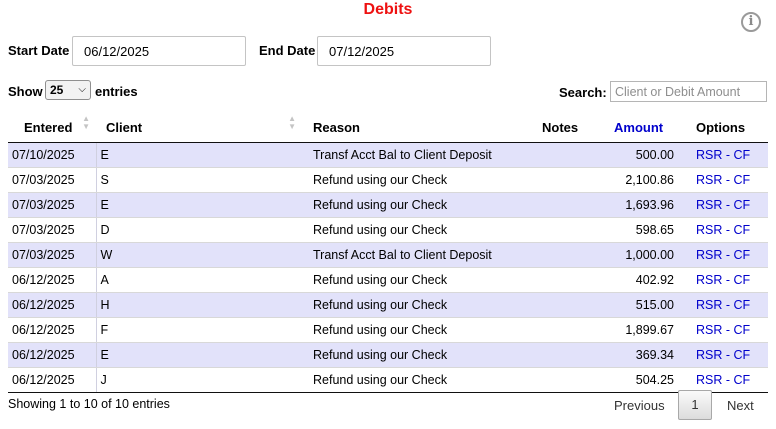 Image resolution: width=776 pixels, height=429 pixels. Describe the element at coordinates (740, 405) in the screenshot. I see `next-page-button: Next` at that location.